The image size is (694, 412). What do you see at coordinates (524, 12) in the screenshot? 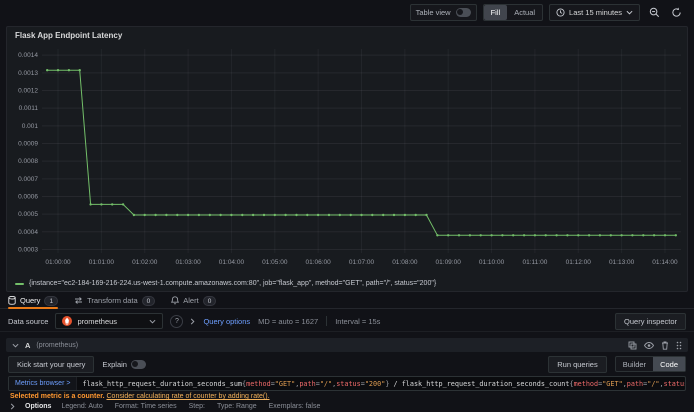
I see `actual-button: Actual` at bounding box center [524, 12].